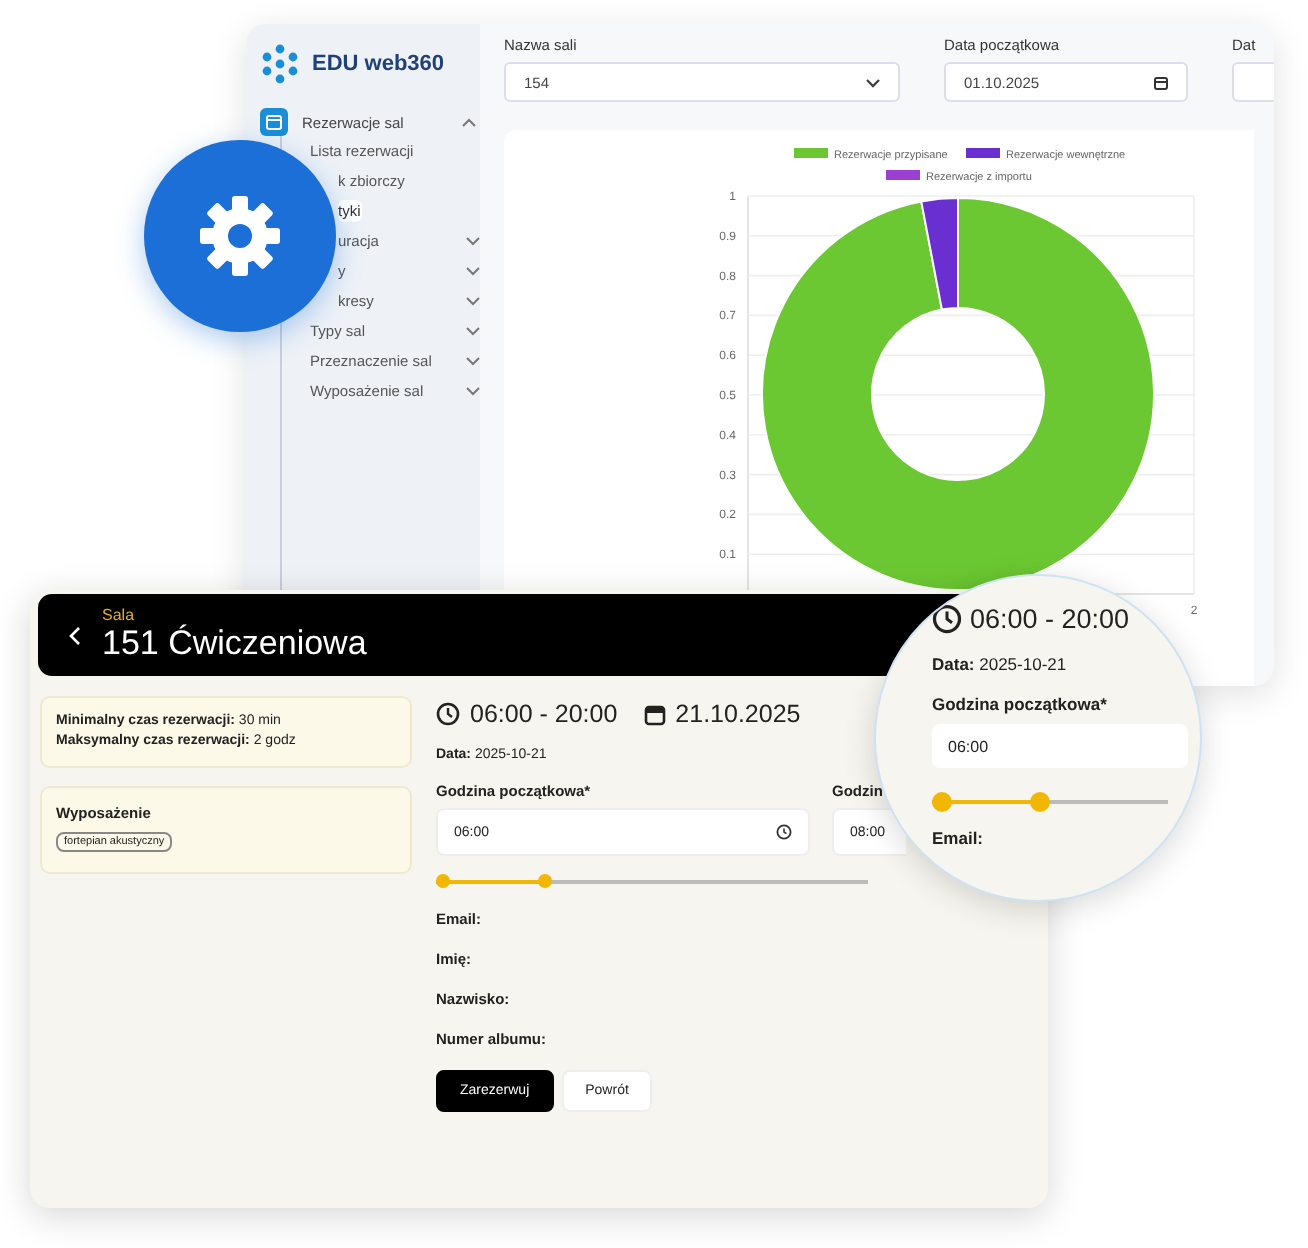  I want to click on chevron-icon, so click(469, 122).